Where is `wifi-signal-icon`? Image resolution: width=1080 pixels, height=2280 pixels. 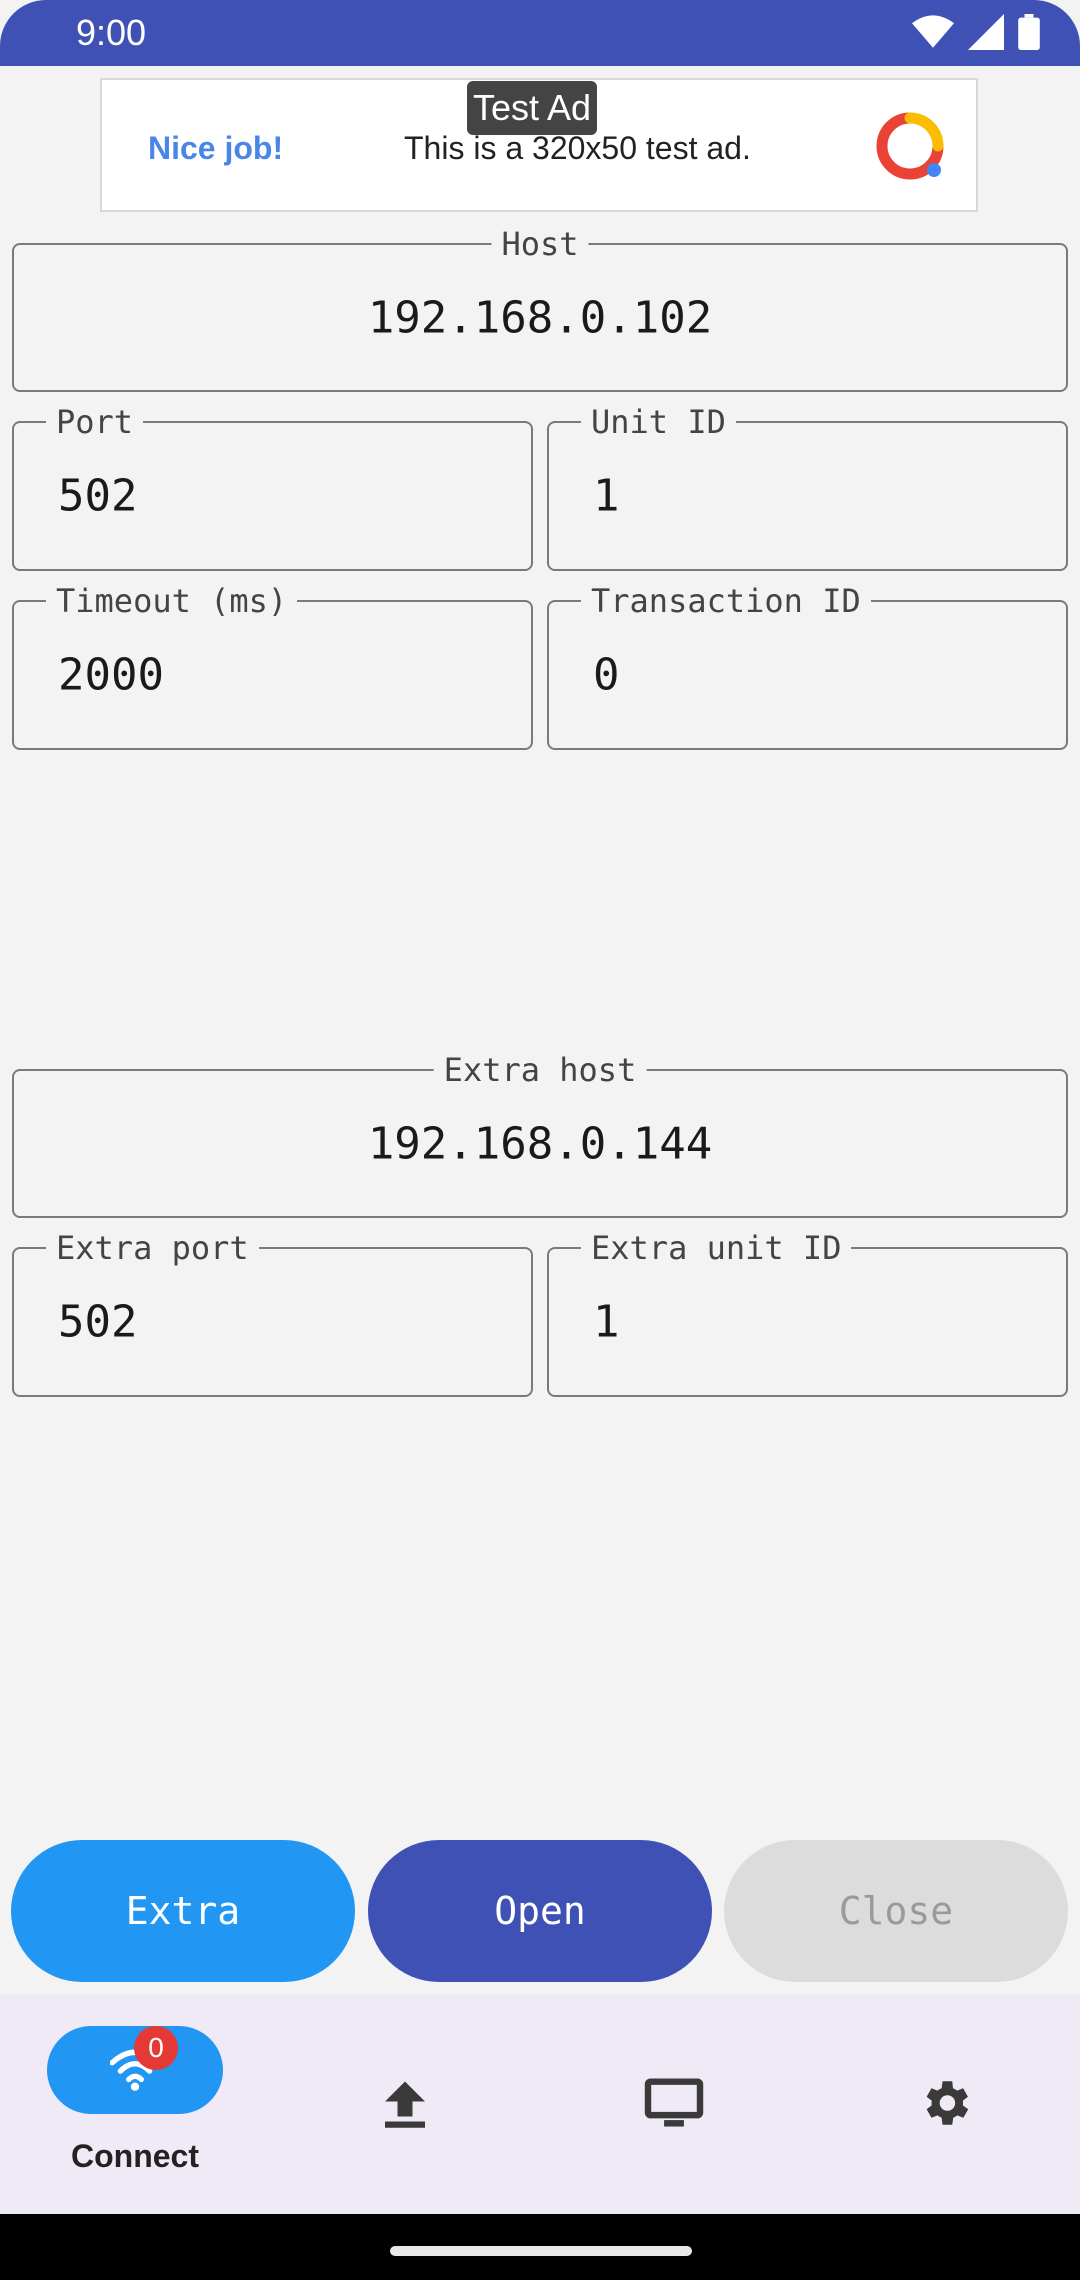
wifi-signal-icon is located at coordinates (933, 31).